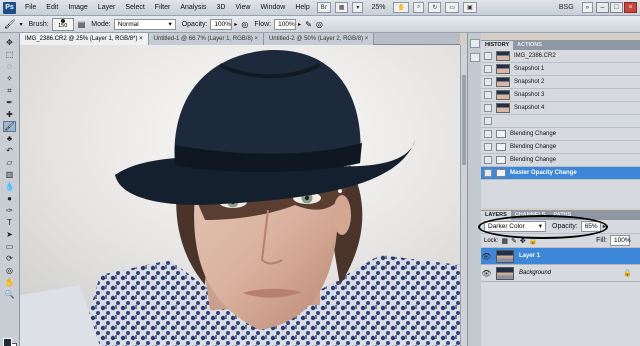 The image size is (640, 346). What do you see at coordinates (244, 24) in the screenshot?
I see `pressure-opacity-icon: ◎` at bounding box center [244, 24].